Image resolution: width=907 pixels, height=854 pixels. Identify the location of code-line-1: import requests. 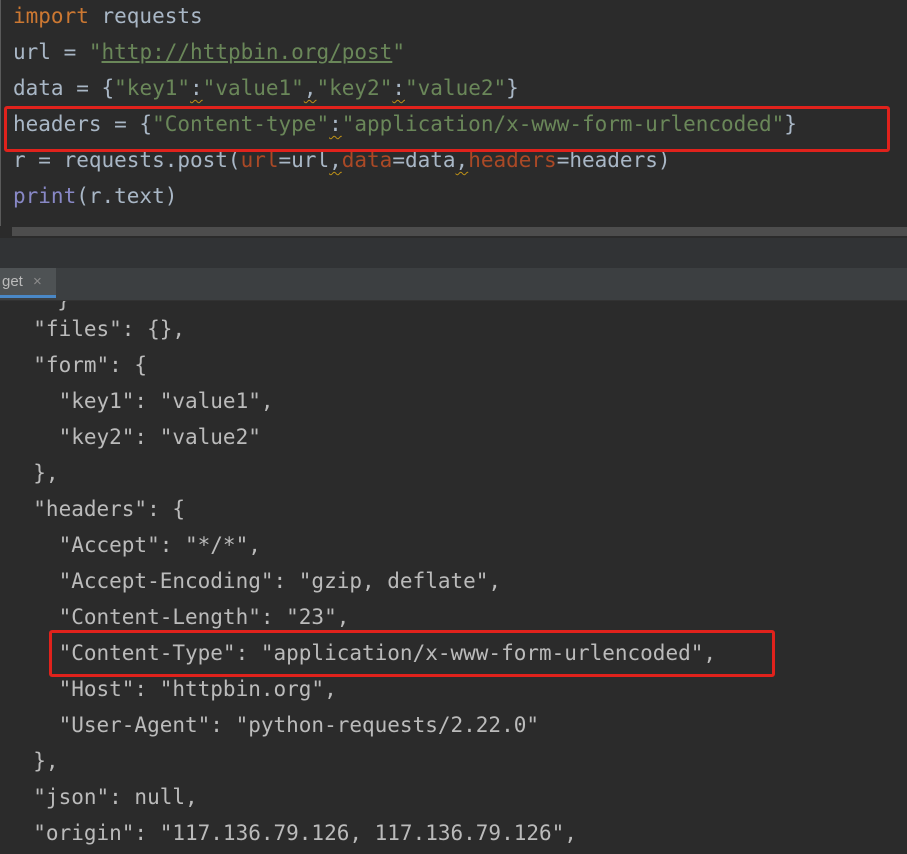
(108, 16).